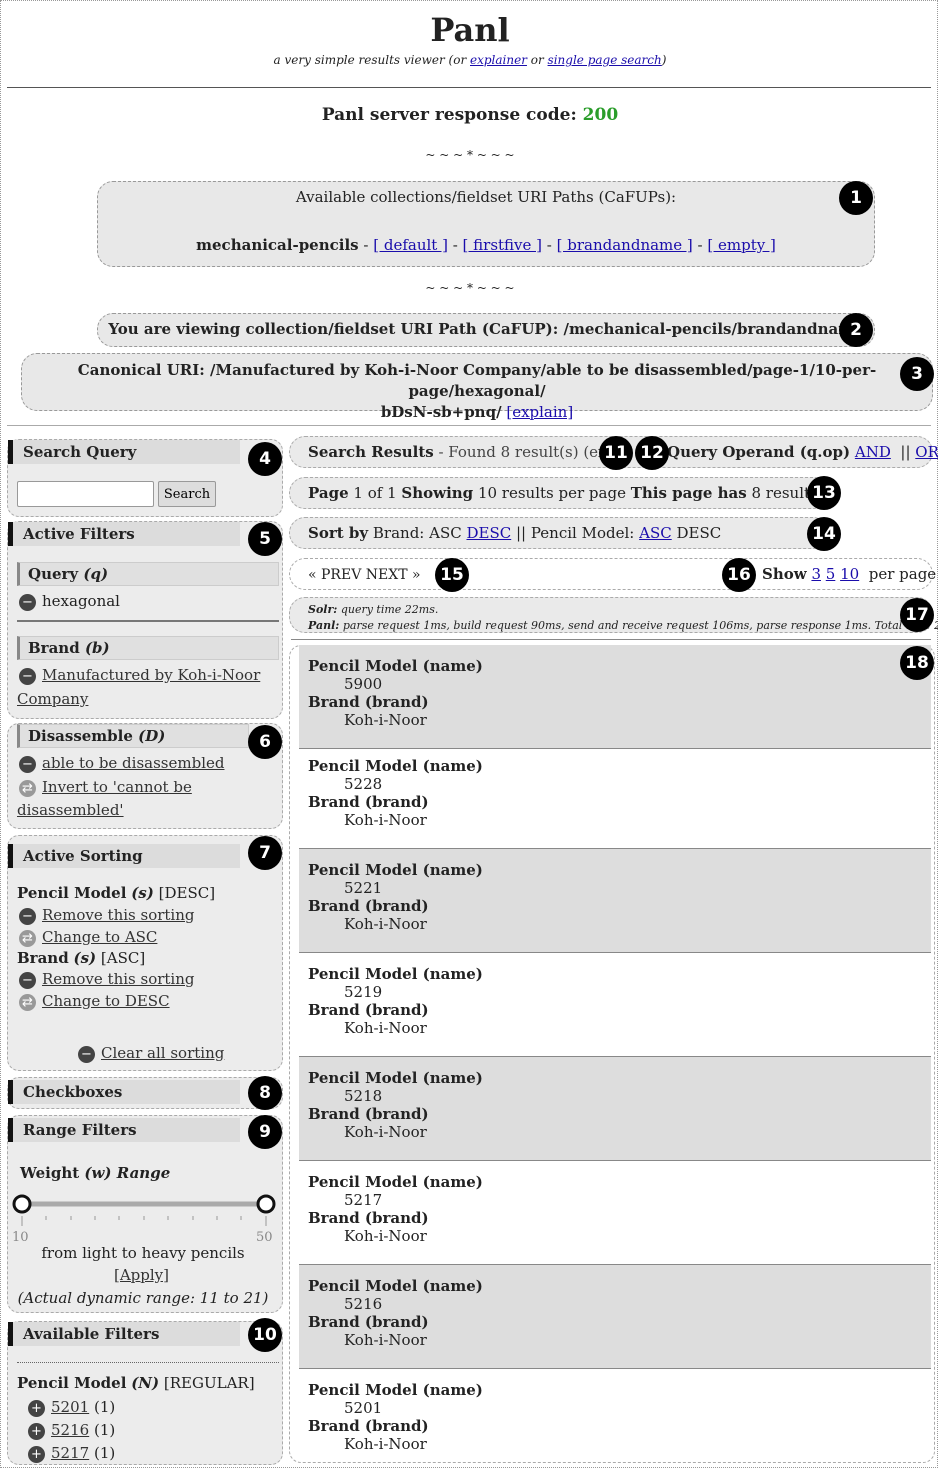 The width and height of the screenshot is (938, 1468). I want to click on range-desc: from light to heavy pencils, so click(143, 1253).